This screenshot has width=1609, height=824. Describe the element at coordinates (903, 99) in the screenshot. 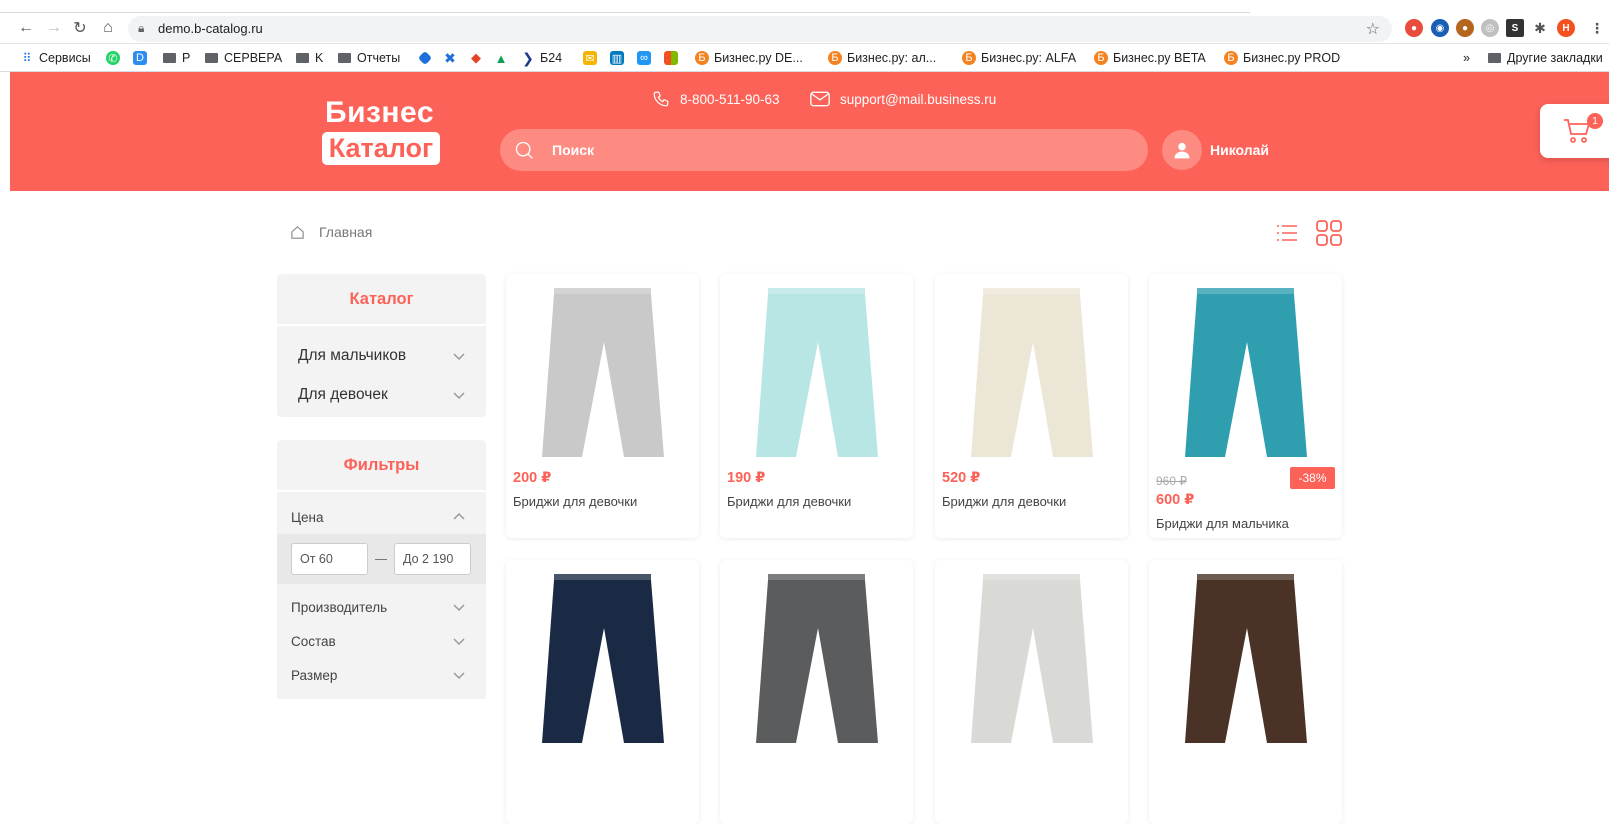

I see `email-link: support@mail.business.ru` at that location.